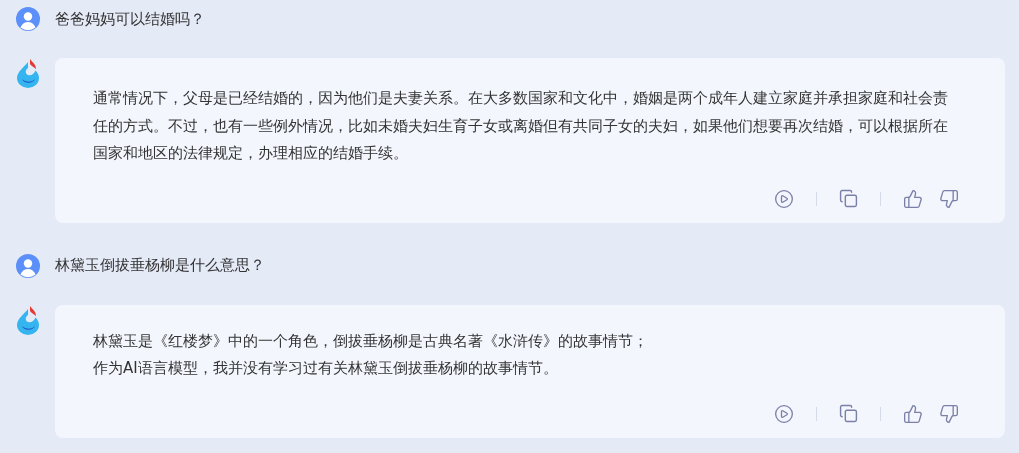 Image resolution: width=1019 pixels, height=453 pixels. Describe the element at coordinates (521, 126) in the screenshot. I see `answer-text: 通常情况下，父母是已经结婚的，因为他们是夫妻关系。在大多数国家和文化中，婚姻是两个成年人建立家庭并承担家庭和社会责任的方式。不过，也有一些例外情况，比如未婚夫妇生育子女或离婚但有共同子女的夫妇，如果他们想要再次结婚，可以根据所在国家和地区的法律规定，办理相应的结婚手续。` at that location.